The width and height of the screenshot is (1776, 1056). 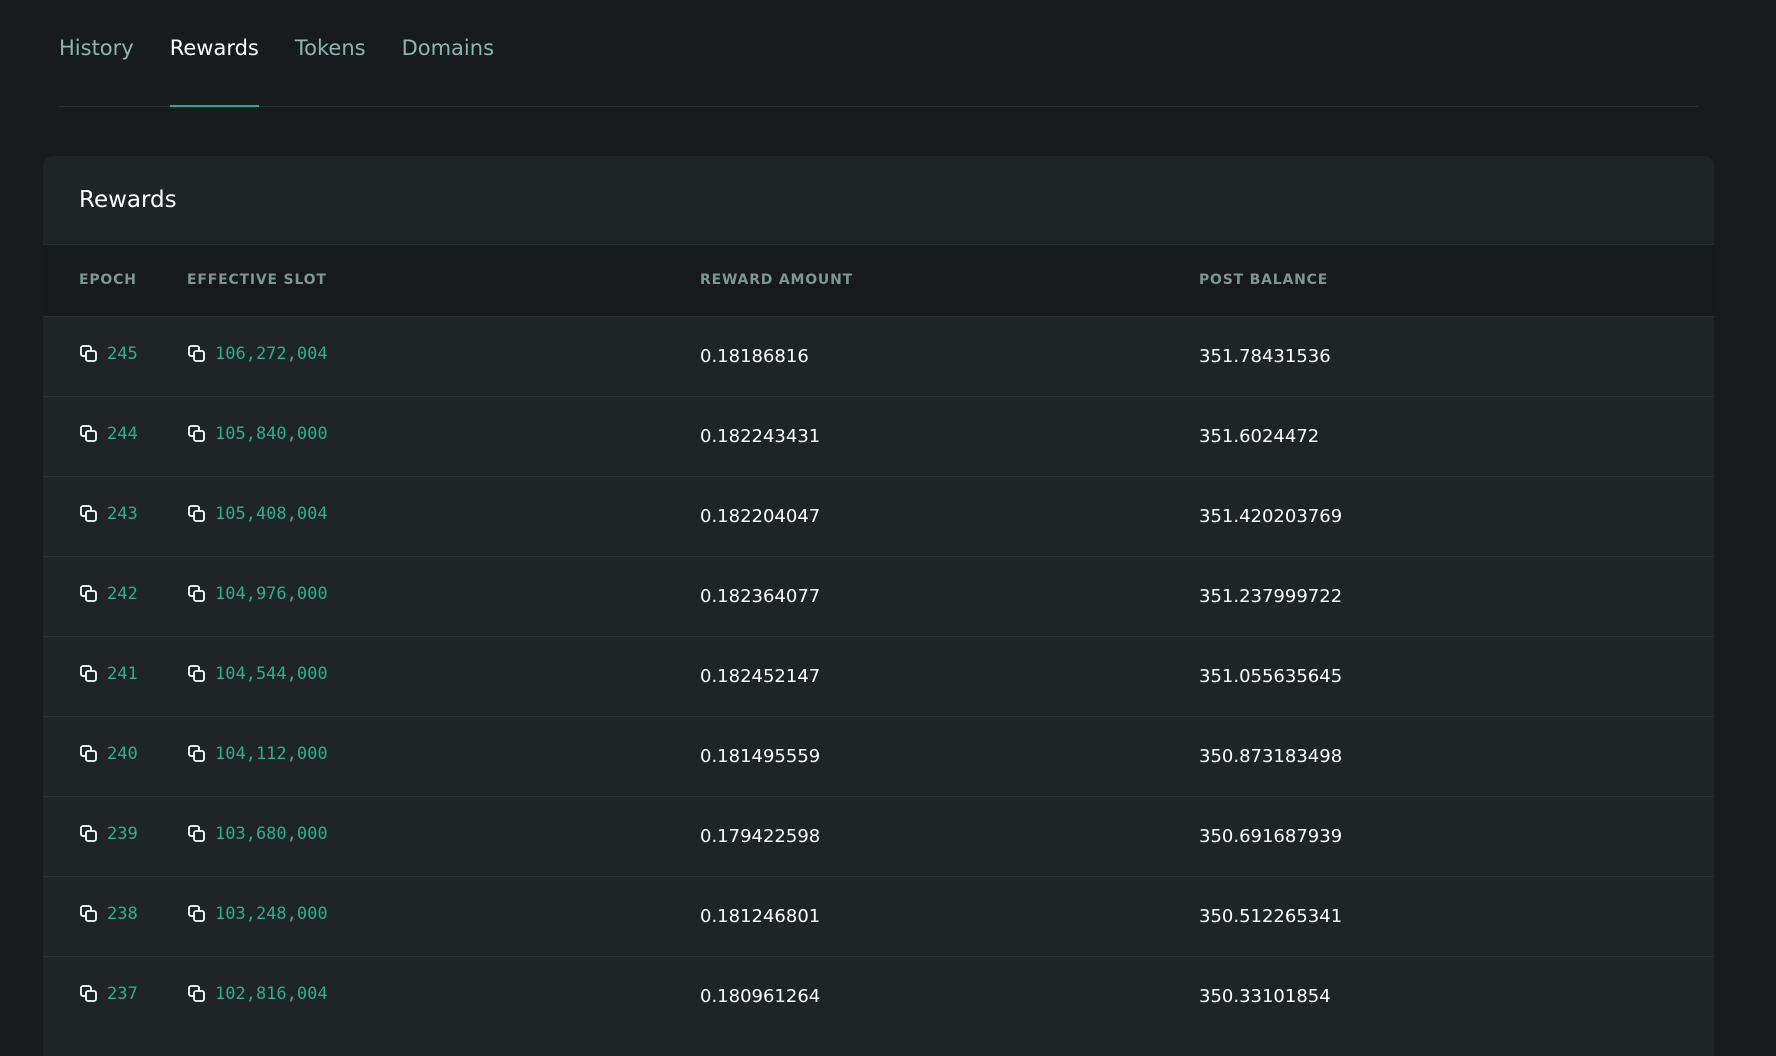 What do you see at coordinates (760, 516) in the screenshot?
I see `reward-amount: 0.182204047` at bounding box center [760, 516].